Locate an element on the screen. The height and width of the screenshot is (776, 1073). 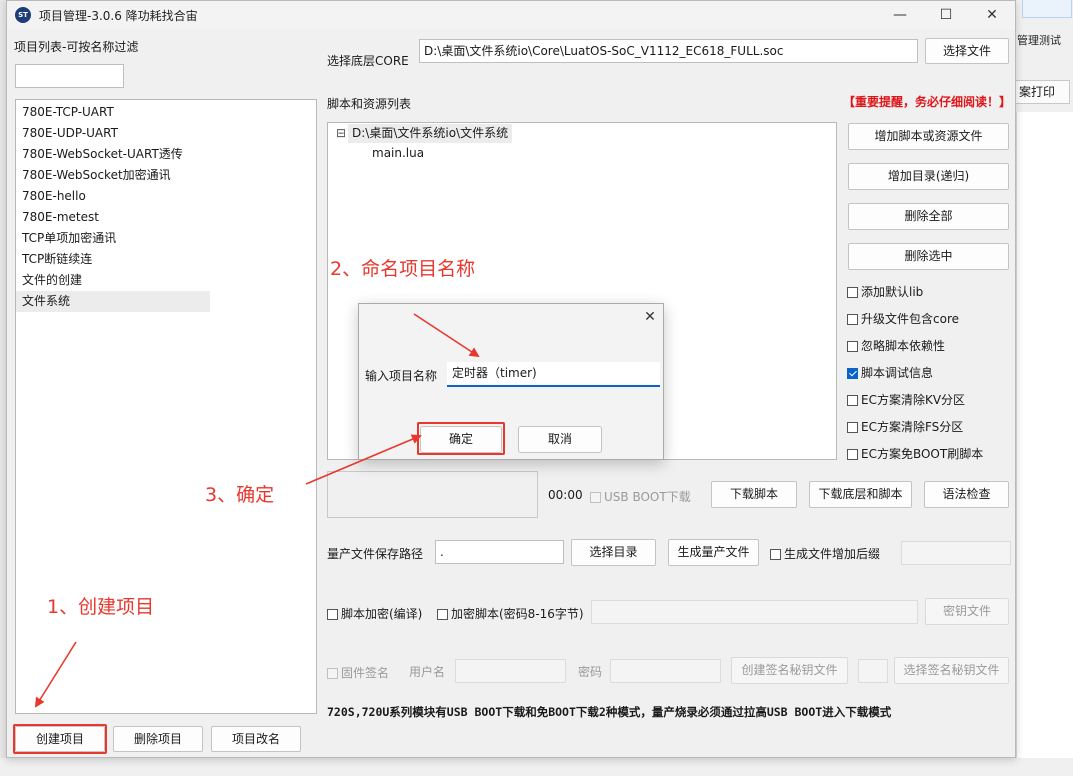
project-list-item: 780E-hello is located at coordinates (166, 196).